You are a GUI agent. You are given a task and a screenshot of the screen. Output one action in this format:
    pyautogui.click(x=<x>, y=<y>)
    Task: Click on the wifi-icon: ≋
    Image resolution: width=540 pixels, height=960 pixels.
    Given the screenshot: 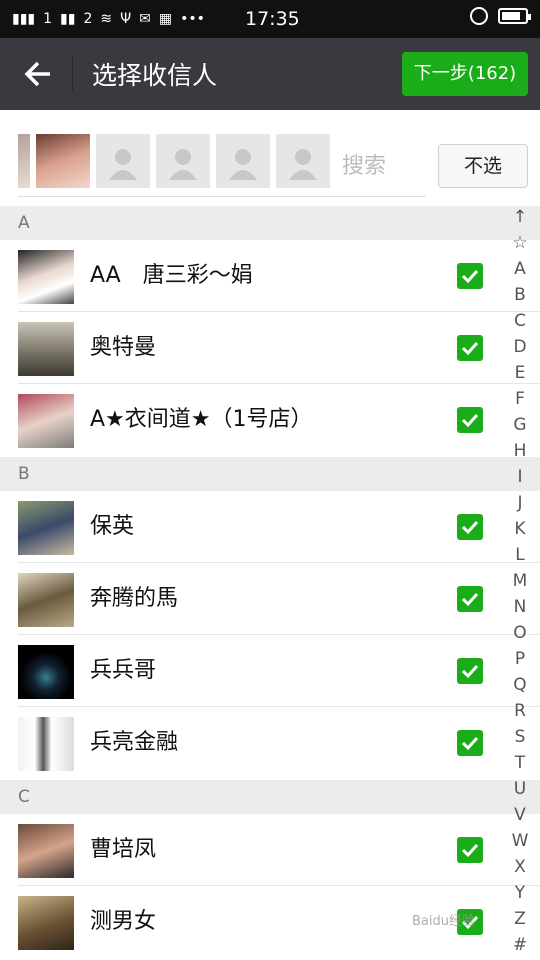 What is the action you would take?
    pyautogui.click(x=106, y=19)
    